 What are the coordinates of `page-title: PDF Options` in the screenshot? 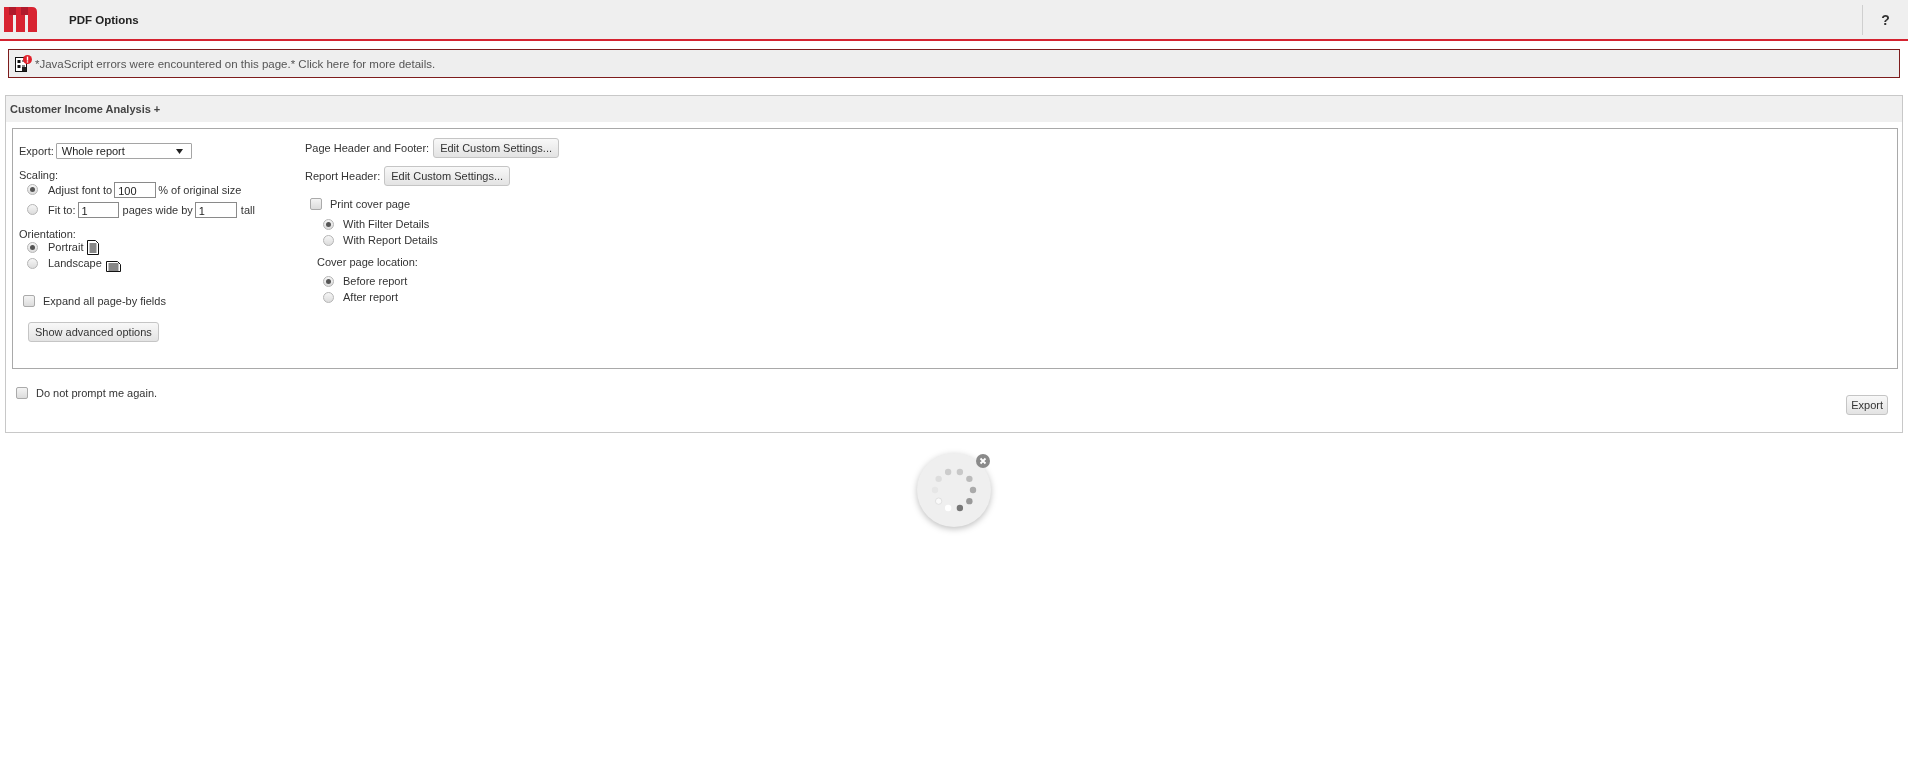 It's located at (104, 19).